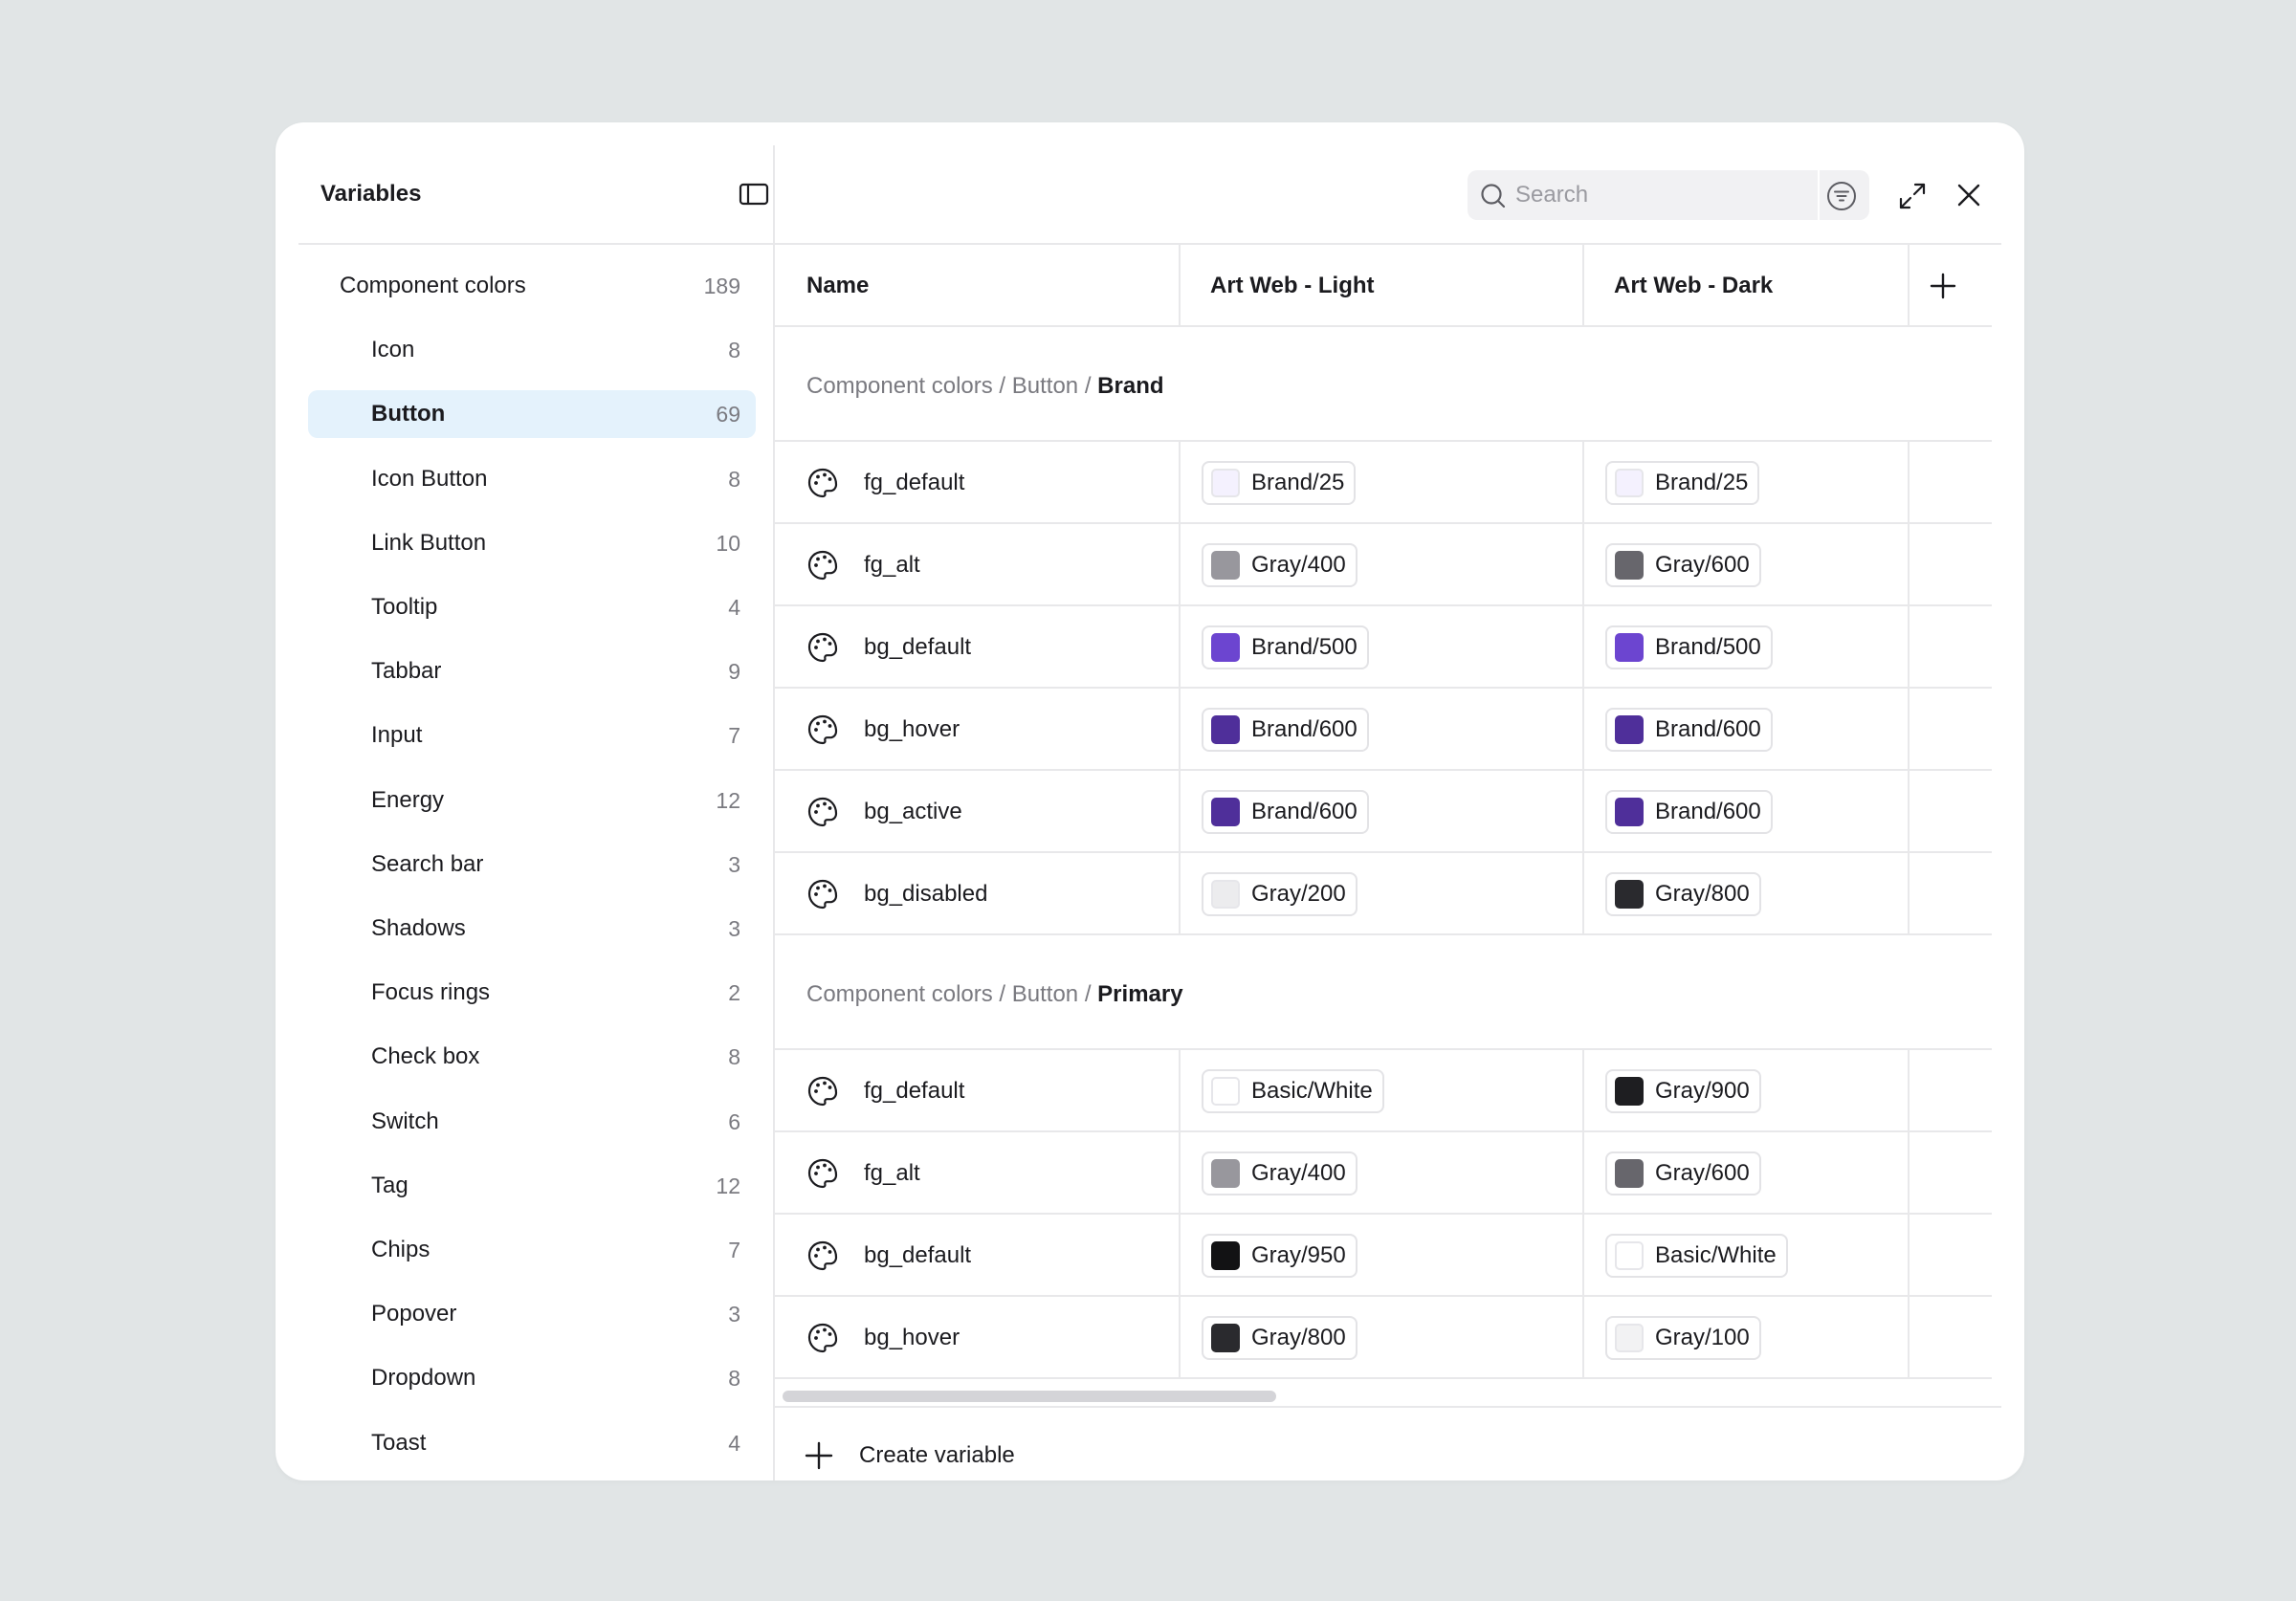  Describe the element at coordinates (1494, 196) in the screenshot. I see `search-icon` at that location.